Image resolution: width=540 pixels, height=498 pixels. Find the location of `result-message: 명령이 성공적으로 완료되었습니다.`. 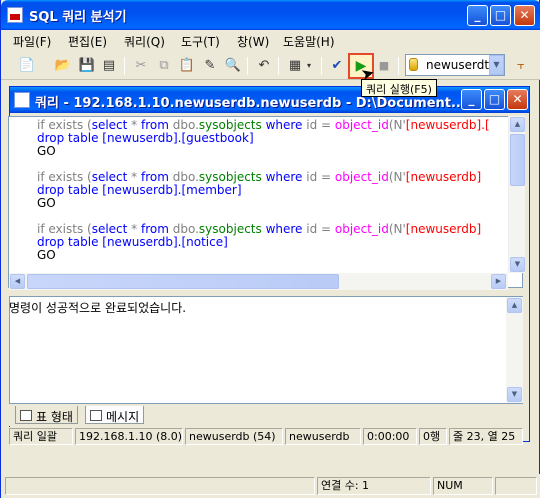

result-message: 명령이 성공적으로 완료되었습니다. is located at coordinates (98, 308).